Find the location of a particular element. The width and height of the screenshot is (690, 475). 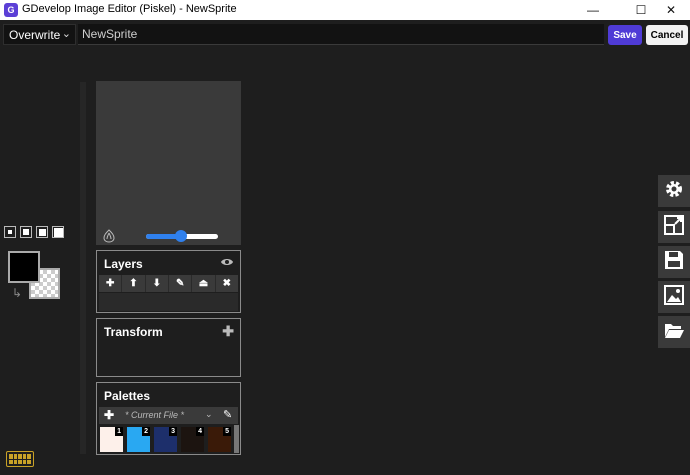

swatch-number: 2 is located at coordinates (146, 431).